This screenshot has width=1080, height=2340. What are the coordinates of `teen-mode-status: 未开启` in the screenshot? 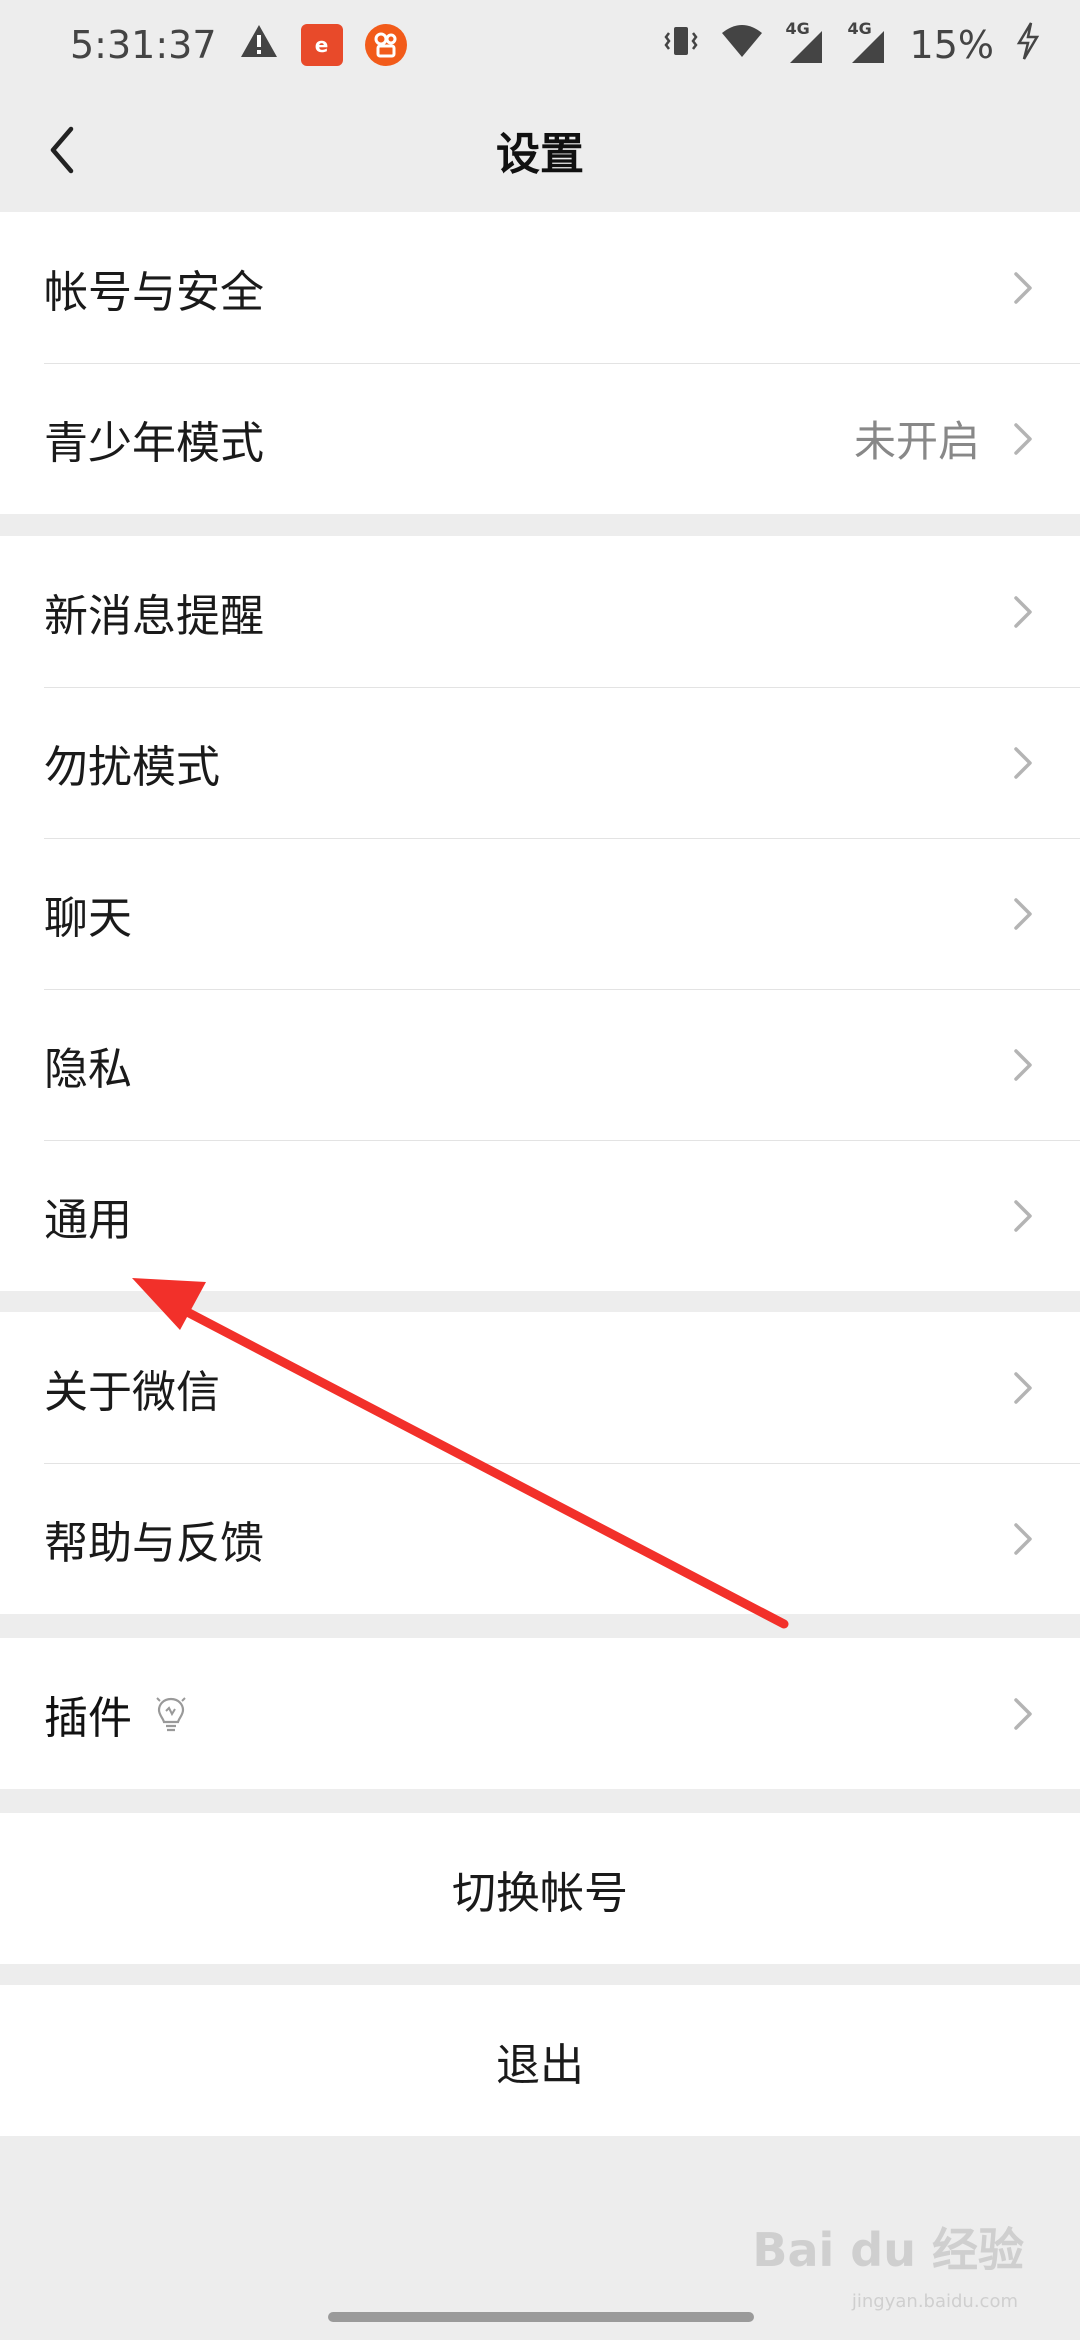 It's located at (916, 441).